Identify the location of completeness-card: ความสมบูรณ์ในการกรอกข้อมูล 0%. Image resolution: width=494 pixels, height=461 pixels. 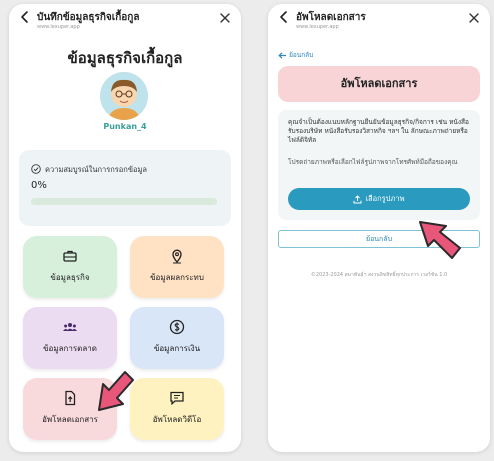
(125, 188).